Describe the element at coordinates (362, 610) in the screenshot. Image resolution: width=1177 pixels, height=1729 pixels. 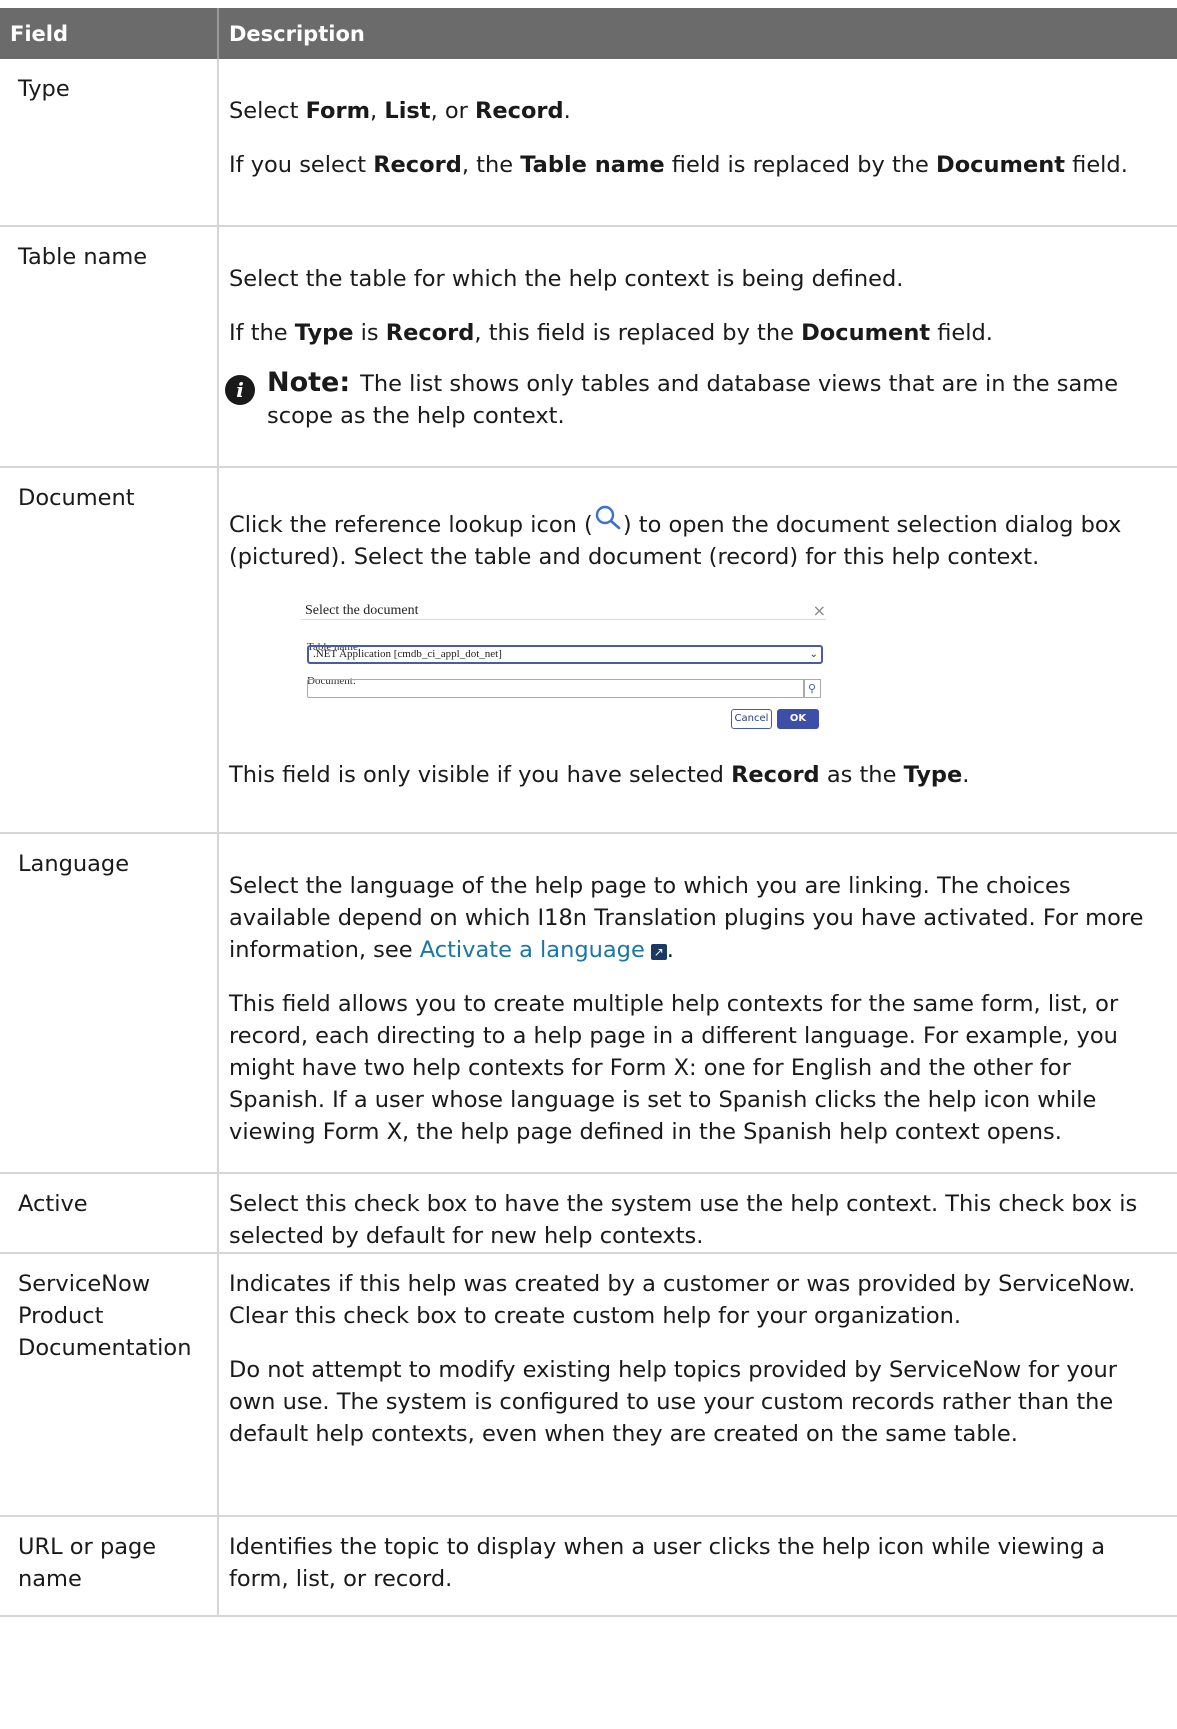
I see `dialog-title: Select the document` at that location.